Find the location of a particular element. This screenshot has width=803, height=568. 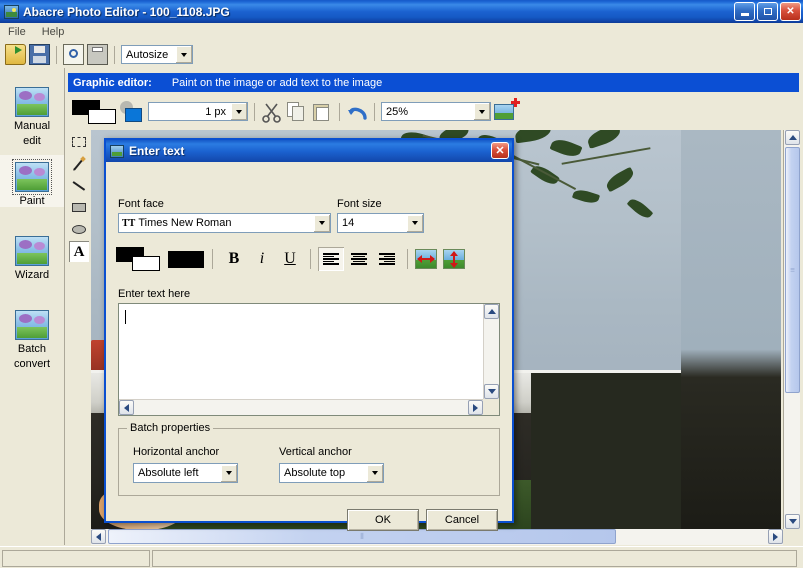

menu-item-file: File is located at coordinates (17, 32).